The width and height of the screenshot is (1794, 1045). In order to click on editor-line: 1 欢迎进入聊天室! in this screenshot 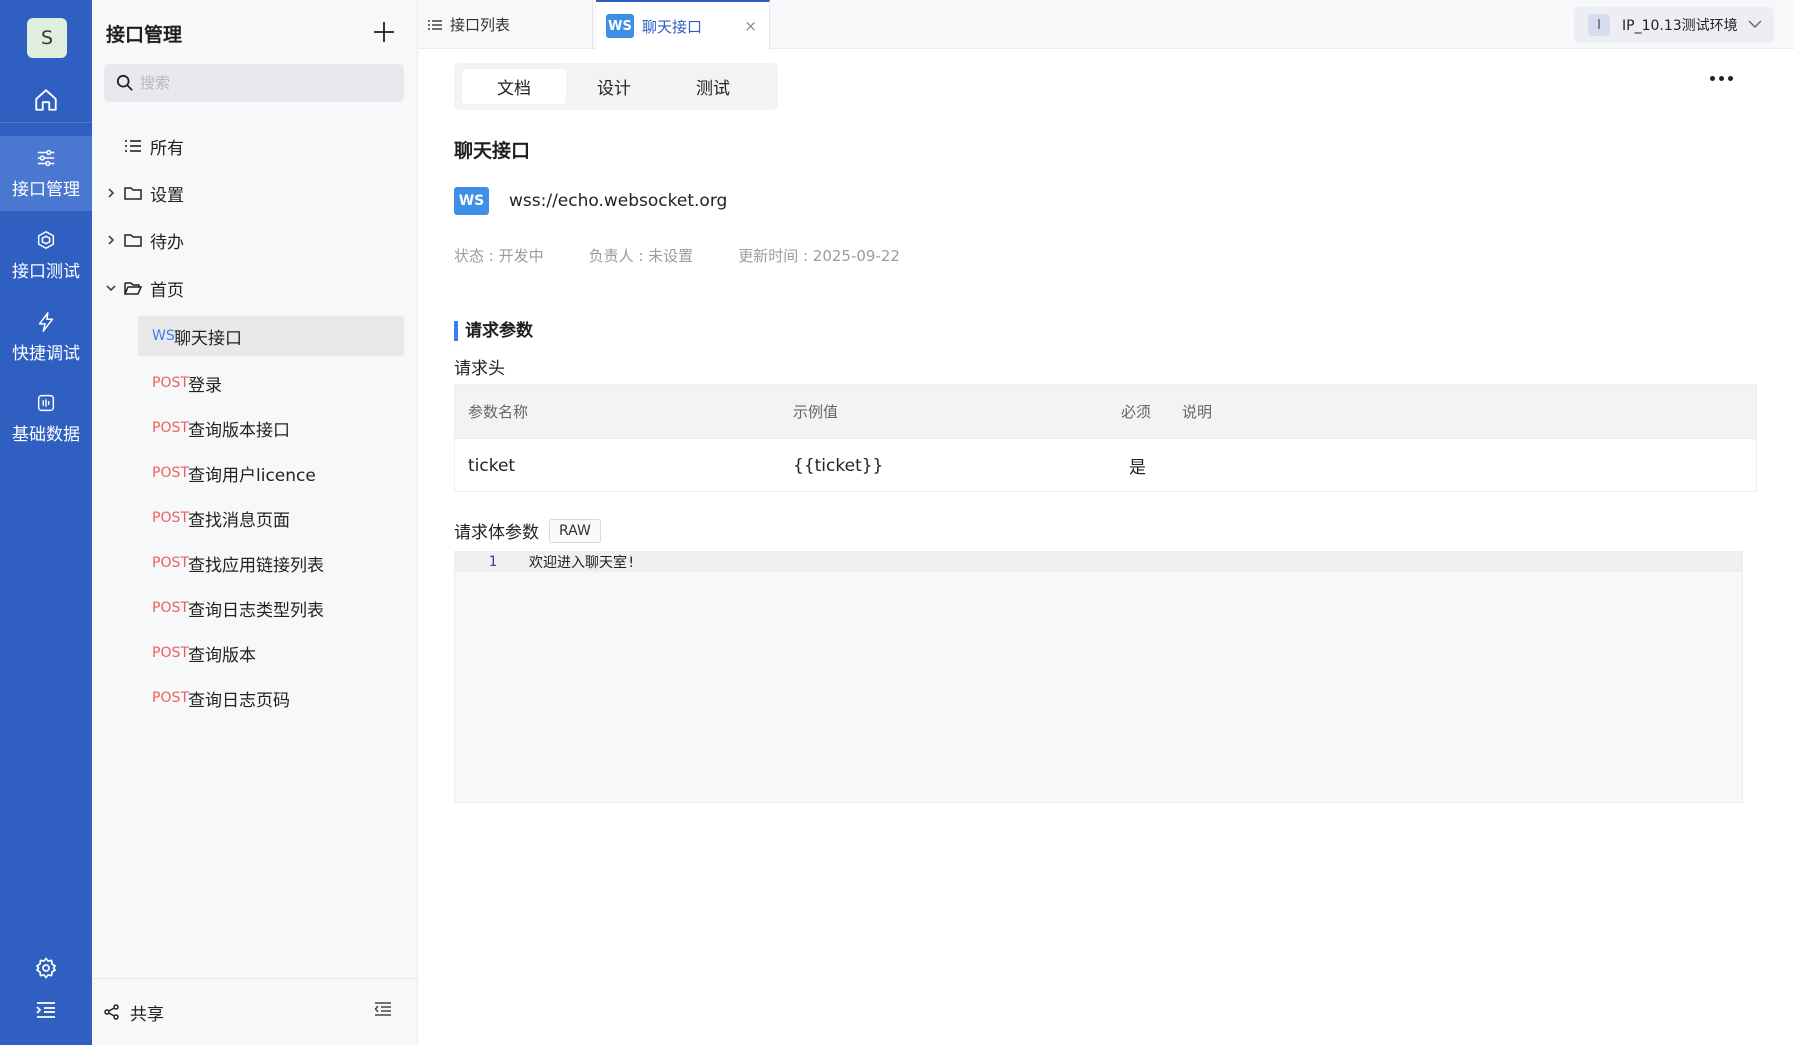, I will do `click(1098, 562)`.